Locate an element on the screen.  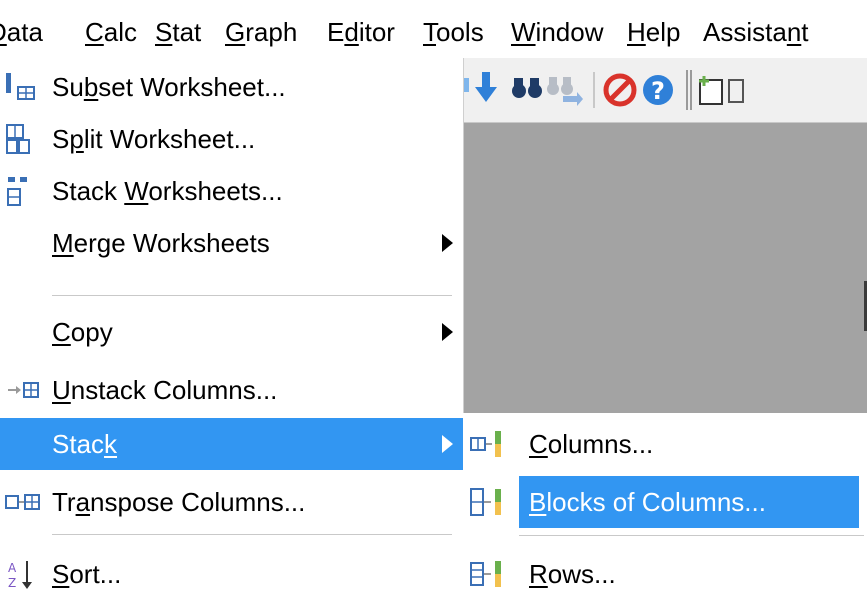
stack-columns-icon is located at coordinates (485, 444).